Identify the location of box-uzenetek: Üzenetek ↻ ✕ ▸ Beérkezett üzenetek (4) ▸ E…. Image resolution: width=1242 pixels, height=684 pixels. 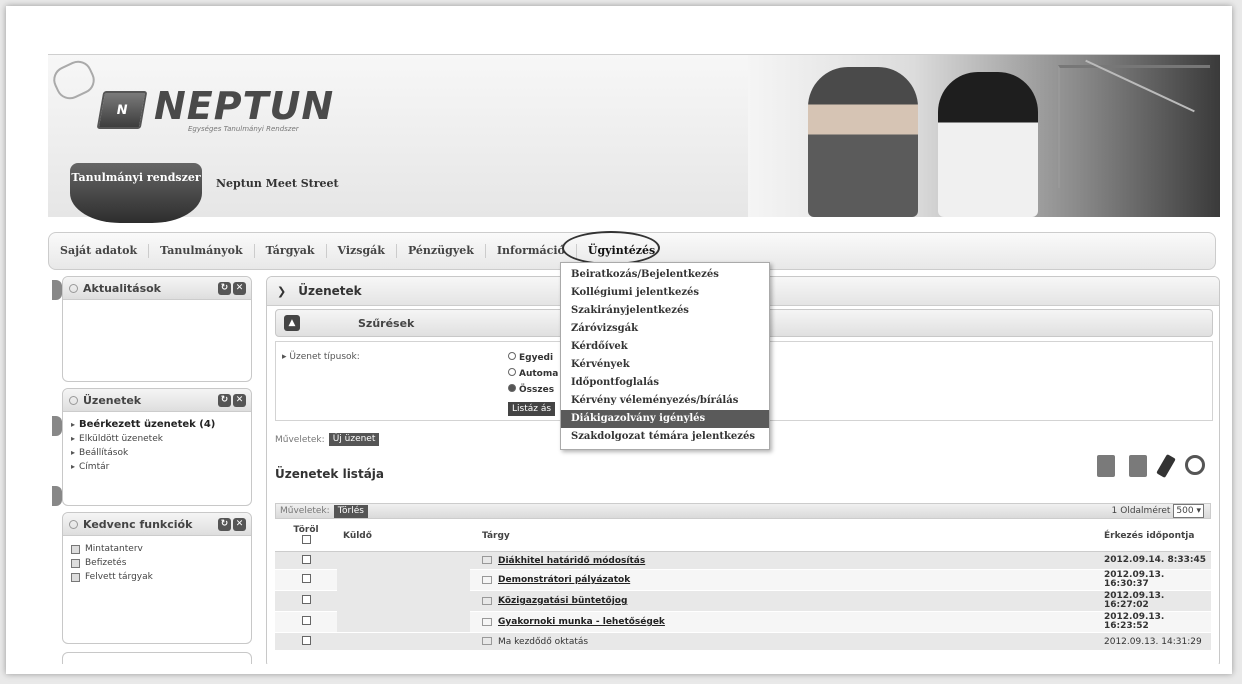
(157, 447).